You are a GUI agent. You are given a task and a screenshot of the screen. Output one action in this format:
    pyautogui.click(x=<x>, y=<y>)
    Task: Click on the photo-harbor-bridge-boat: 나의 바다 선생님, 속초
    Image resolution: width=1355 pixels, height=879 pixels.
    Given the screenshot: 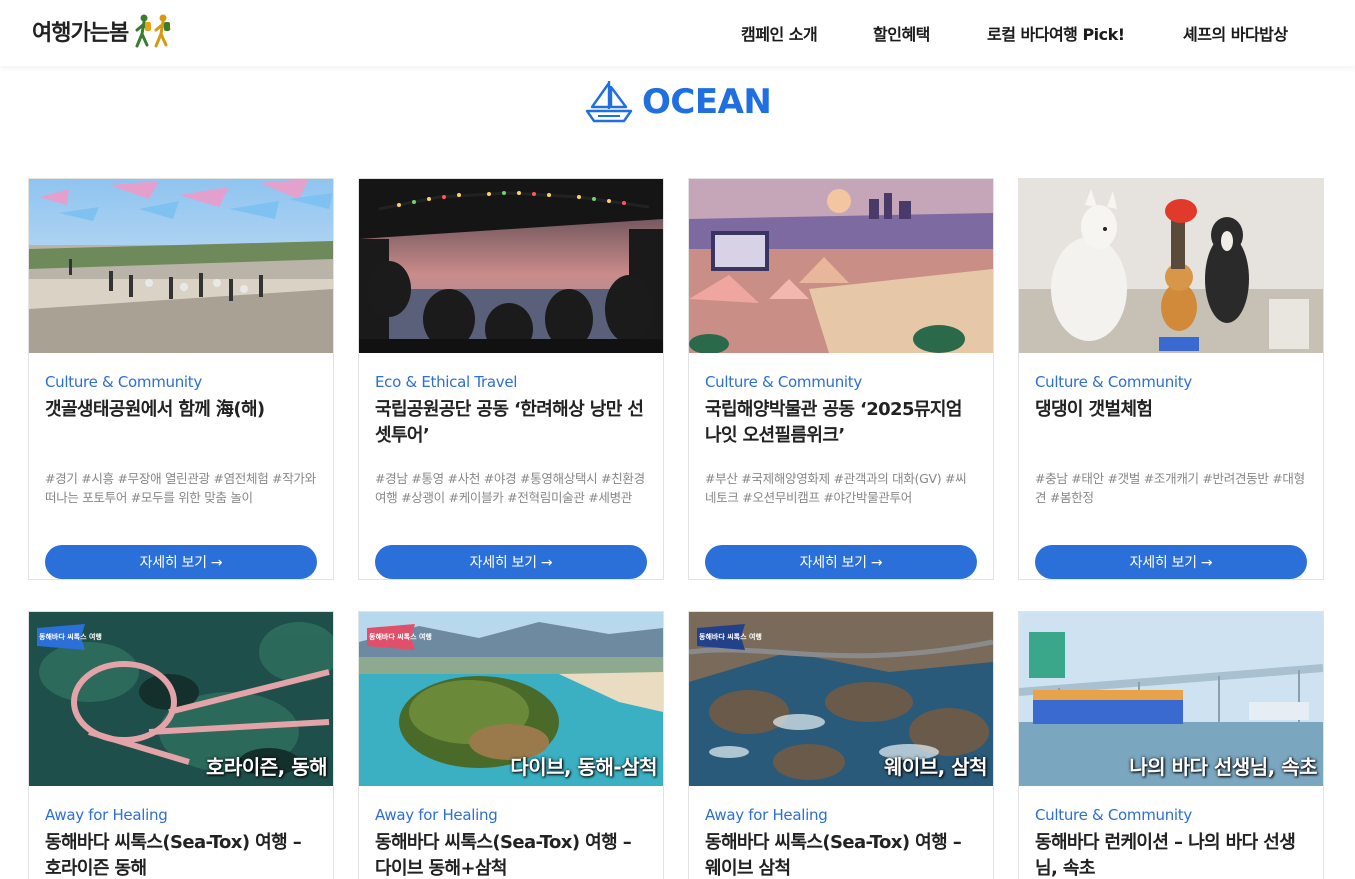 What is the action you would take?
    pyautogui.click(x=1171, y=699)
    